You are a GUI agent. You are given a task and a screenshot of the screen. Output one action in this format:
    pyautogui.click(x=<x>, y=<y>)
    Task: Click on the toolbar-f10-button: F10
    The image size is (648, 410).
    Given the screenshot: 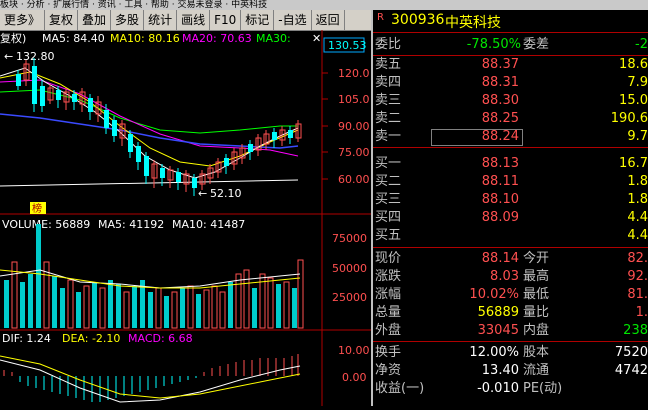 What is the action you would take?
    pyautogui.click(x=226, y=20)
    